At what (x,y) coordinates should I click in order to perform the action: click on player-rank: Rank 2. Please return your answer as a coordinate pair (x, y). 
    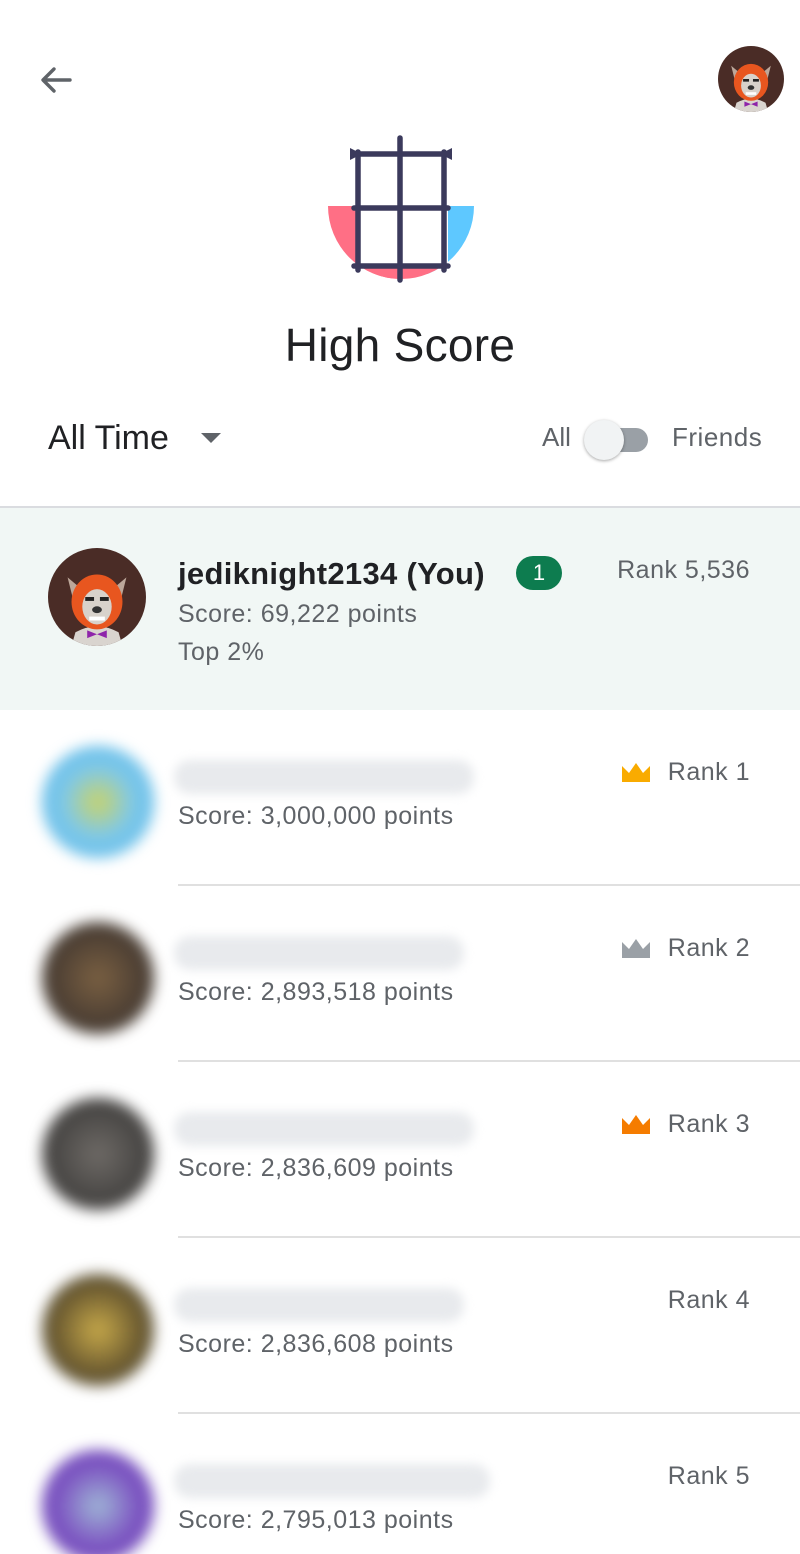
    Looking at the image, I should click on (685, 948).